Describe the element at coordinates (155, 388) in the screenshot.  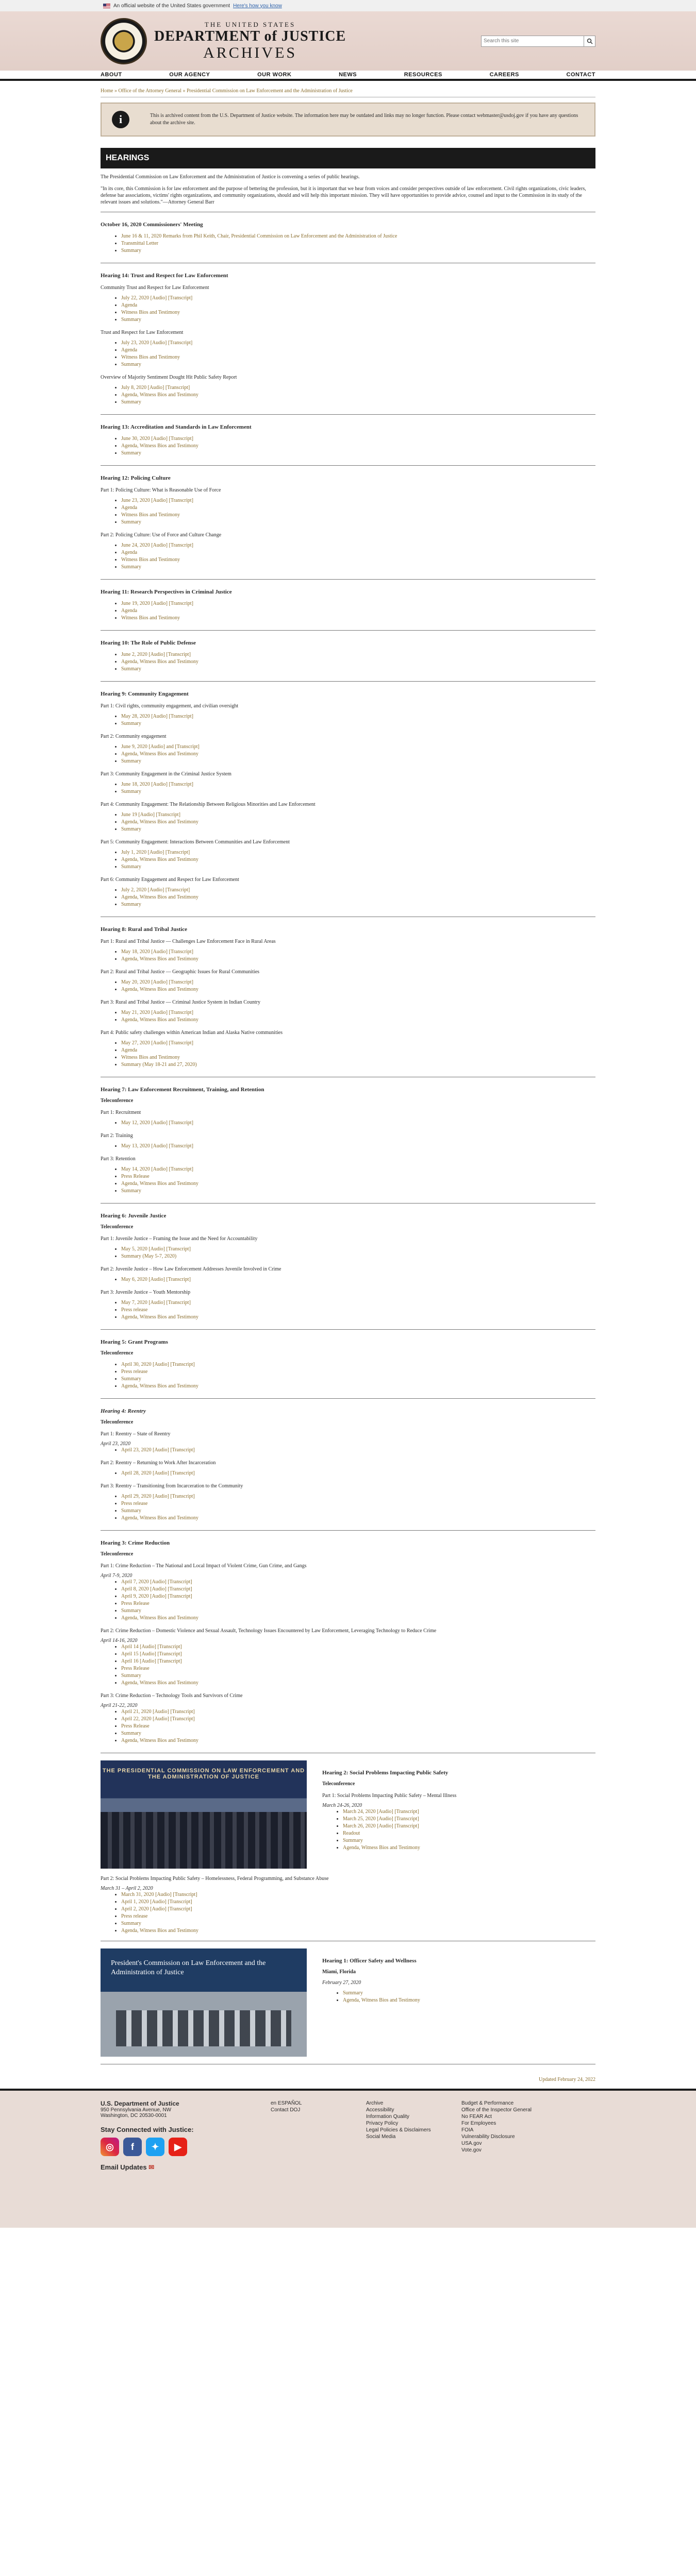
I see `hearing-link: July 8, 2020 [Audio] [Transcript]` at that location.